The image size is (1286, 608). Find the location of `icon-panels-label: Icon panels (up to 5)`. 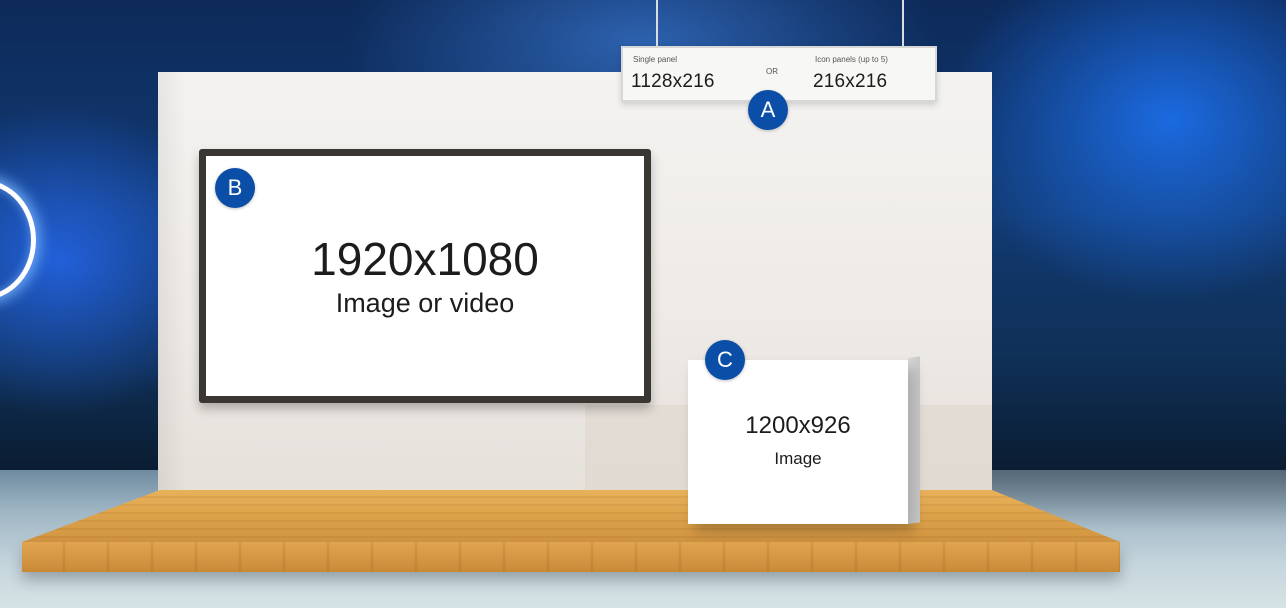

icon-panels-label: Icon panels (up to 5) is located at coordinates (851, 59).